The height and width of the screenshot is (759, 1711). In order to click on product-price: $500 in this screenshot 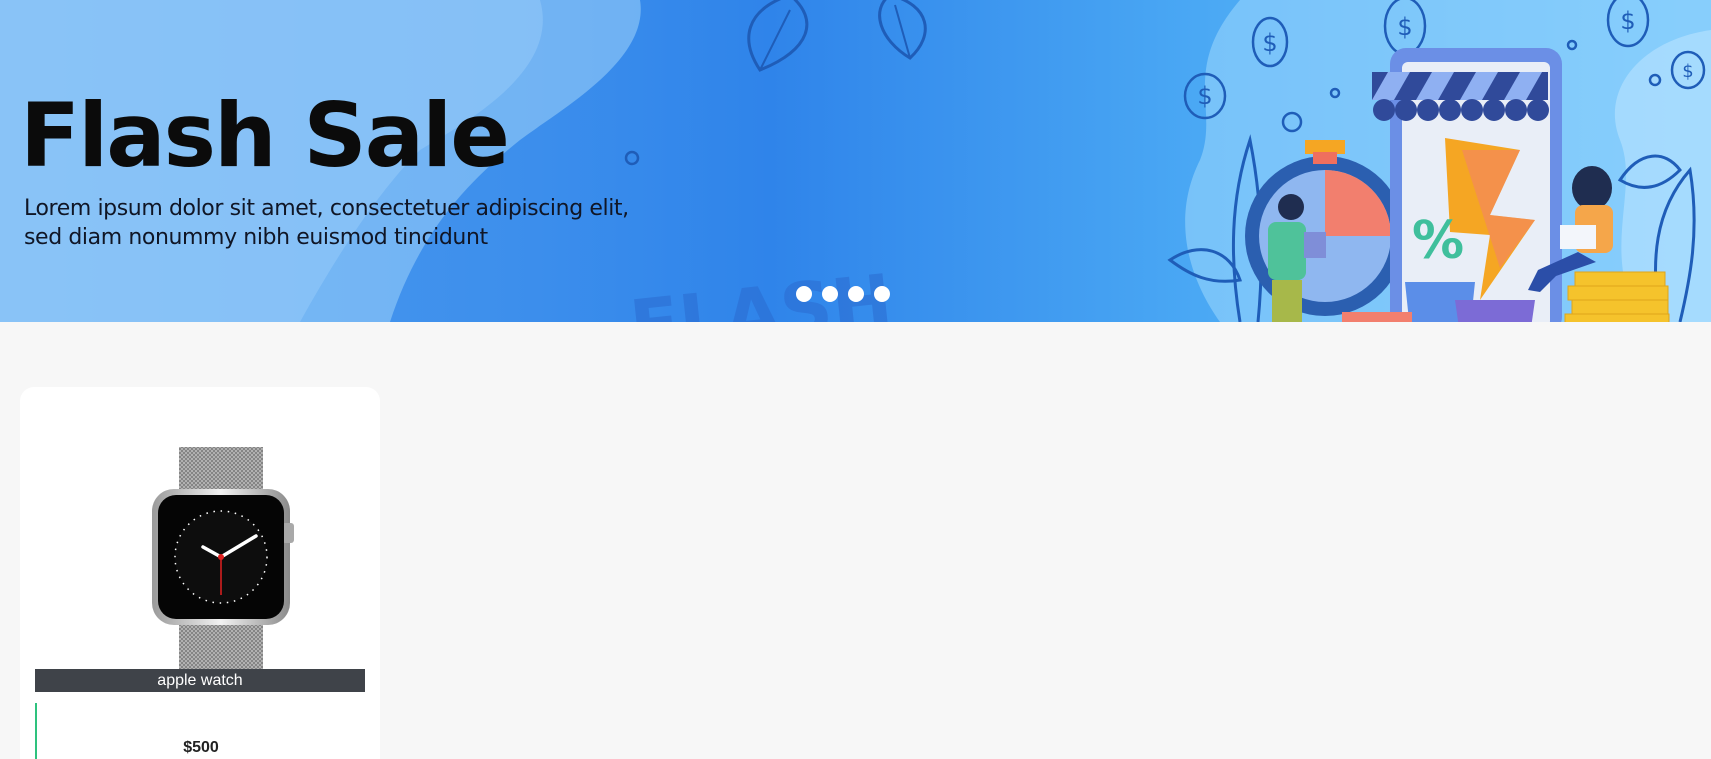, I will do `click(201, 747)`.